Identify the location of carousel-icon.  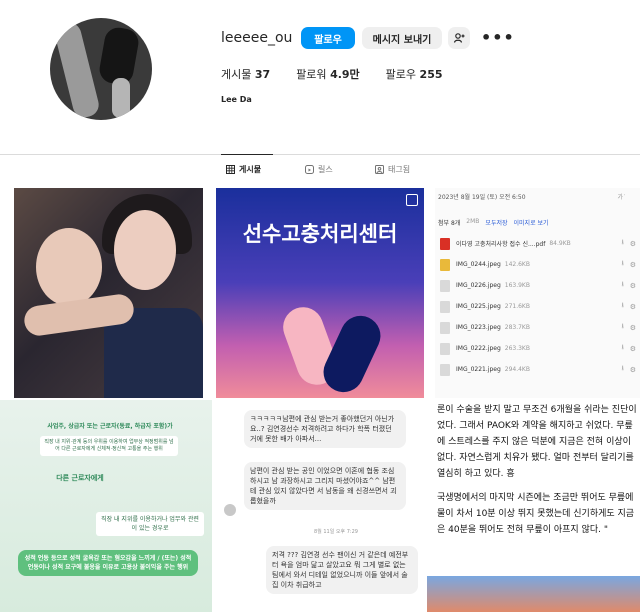
(412, 200).